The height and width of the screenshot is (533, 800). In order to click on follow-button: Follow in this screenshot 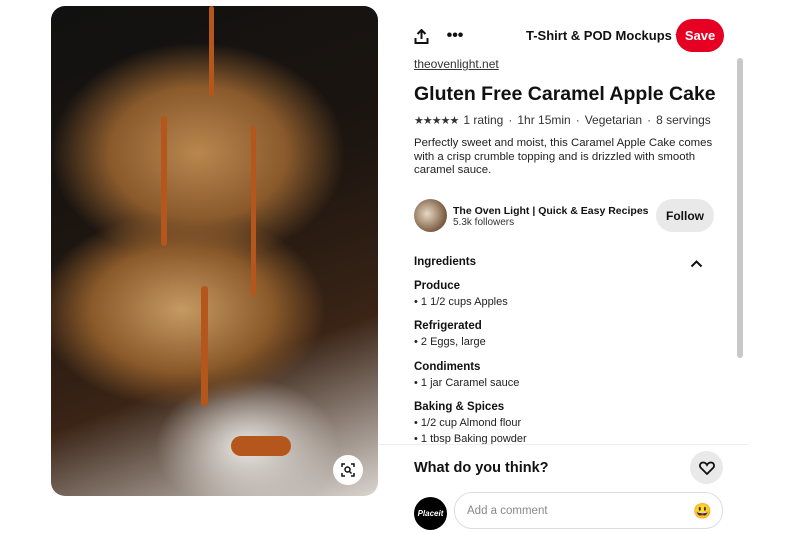, I will do `click(685, 215)`.